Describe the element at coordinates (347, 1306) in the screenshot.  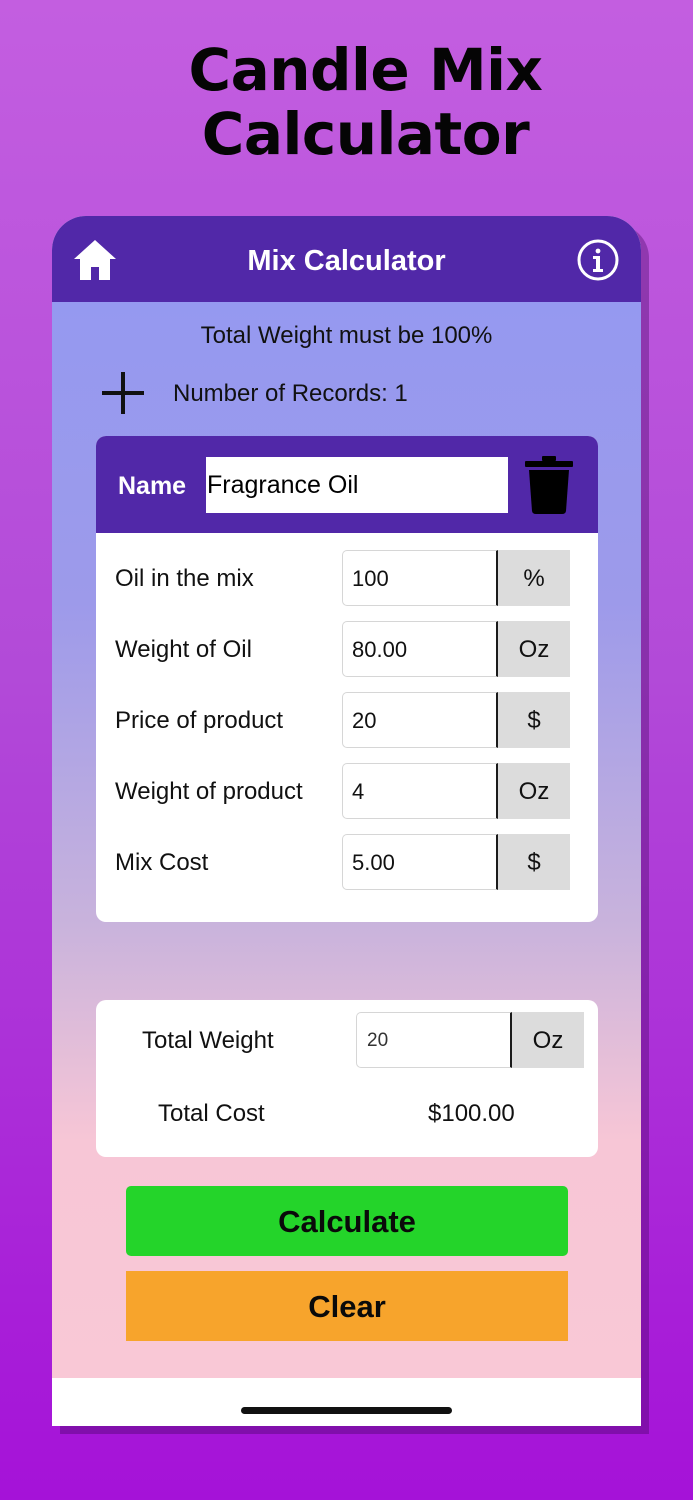
I see `clear-button: Clear` at that location.